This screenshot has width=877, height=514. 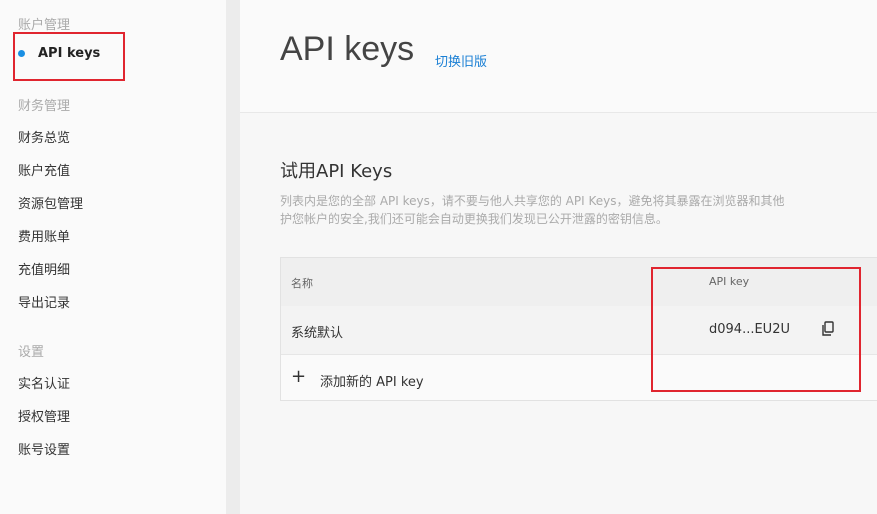 What do you see at coordinates (336, 171) in the screenshot?
I see `section-title: 试用API Keys` at bounding box center [336, 171].